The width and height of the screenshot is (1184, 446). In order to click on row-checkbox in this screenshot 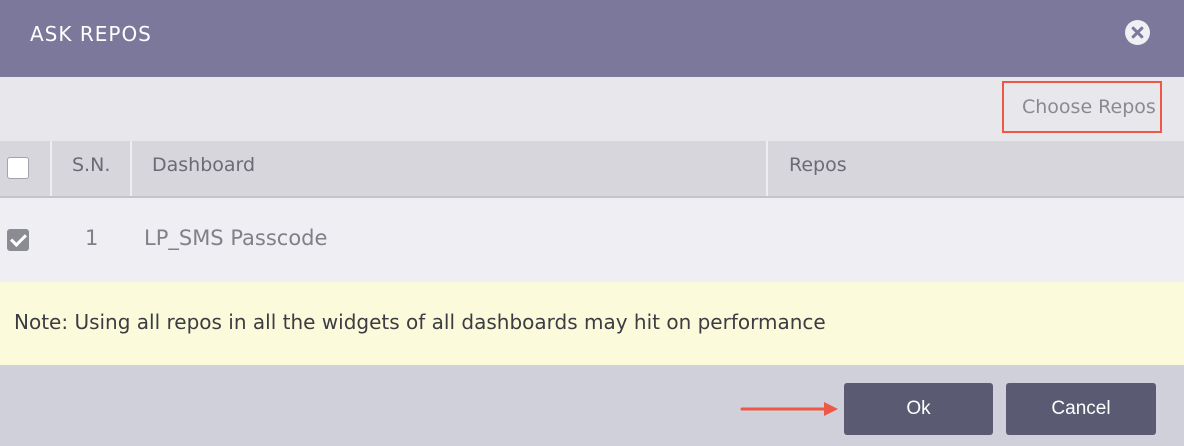, I will do `click(18, 240)`.